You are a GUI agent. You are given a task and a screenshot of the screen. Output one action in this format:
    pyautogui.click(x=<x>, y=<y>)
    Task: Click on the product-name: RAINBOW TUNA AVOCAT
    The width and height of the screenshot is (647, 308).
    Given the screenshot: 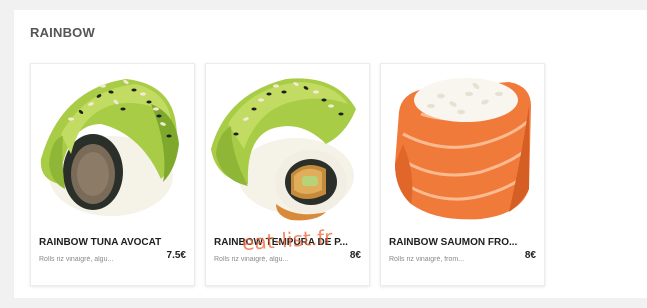 What is the action you would take?
    pyautogui.click(x=100, y=242)
    